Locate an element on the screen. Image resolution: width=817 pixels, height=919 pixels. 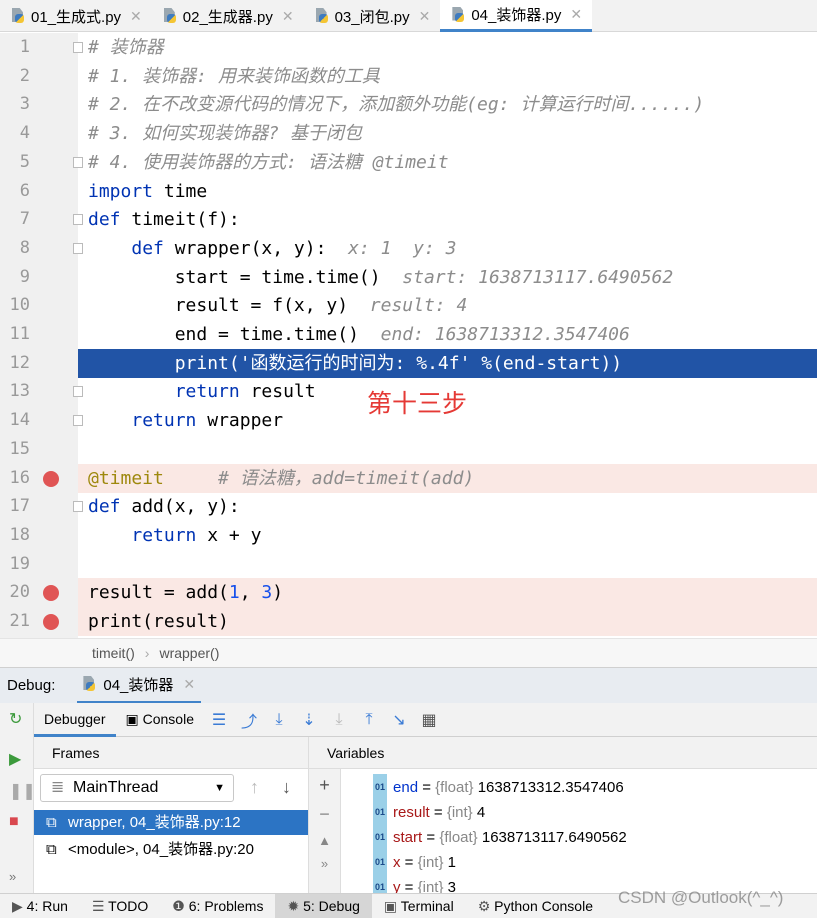
frame-item: ⧉ wrapper, 04_装饰器.py:12 is located at coordinates (171, 822).